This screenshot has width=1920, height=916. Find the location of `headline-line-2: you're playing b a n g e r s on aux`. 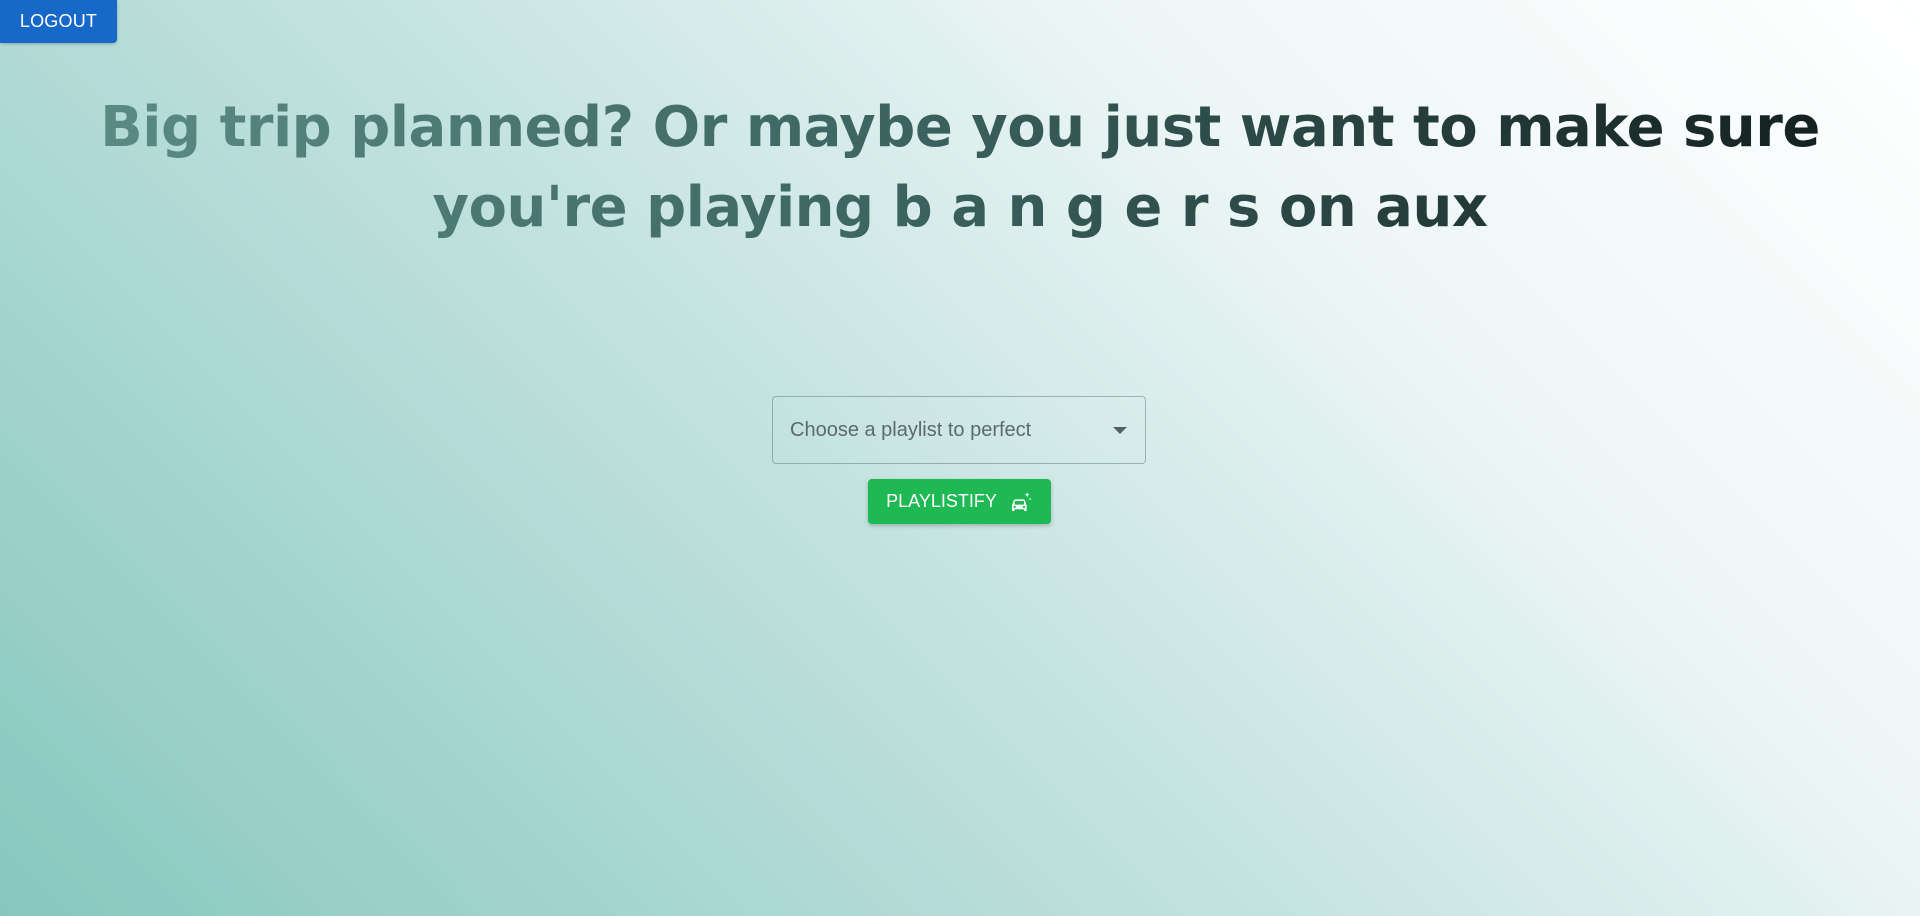

headline-line-2: you're playing b a n g e r s on aux is located at coordinates (960, 207).